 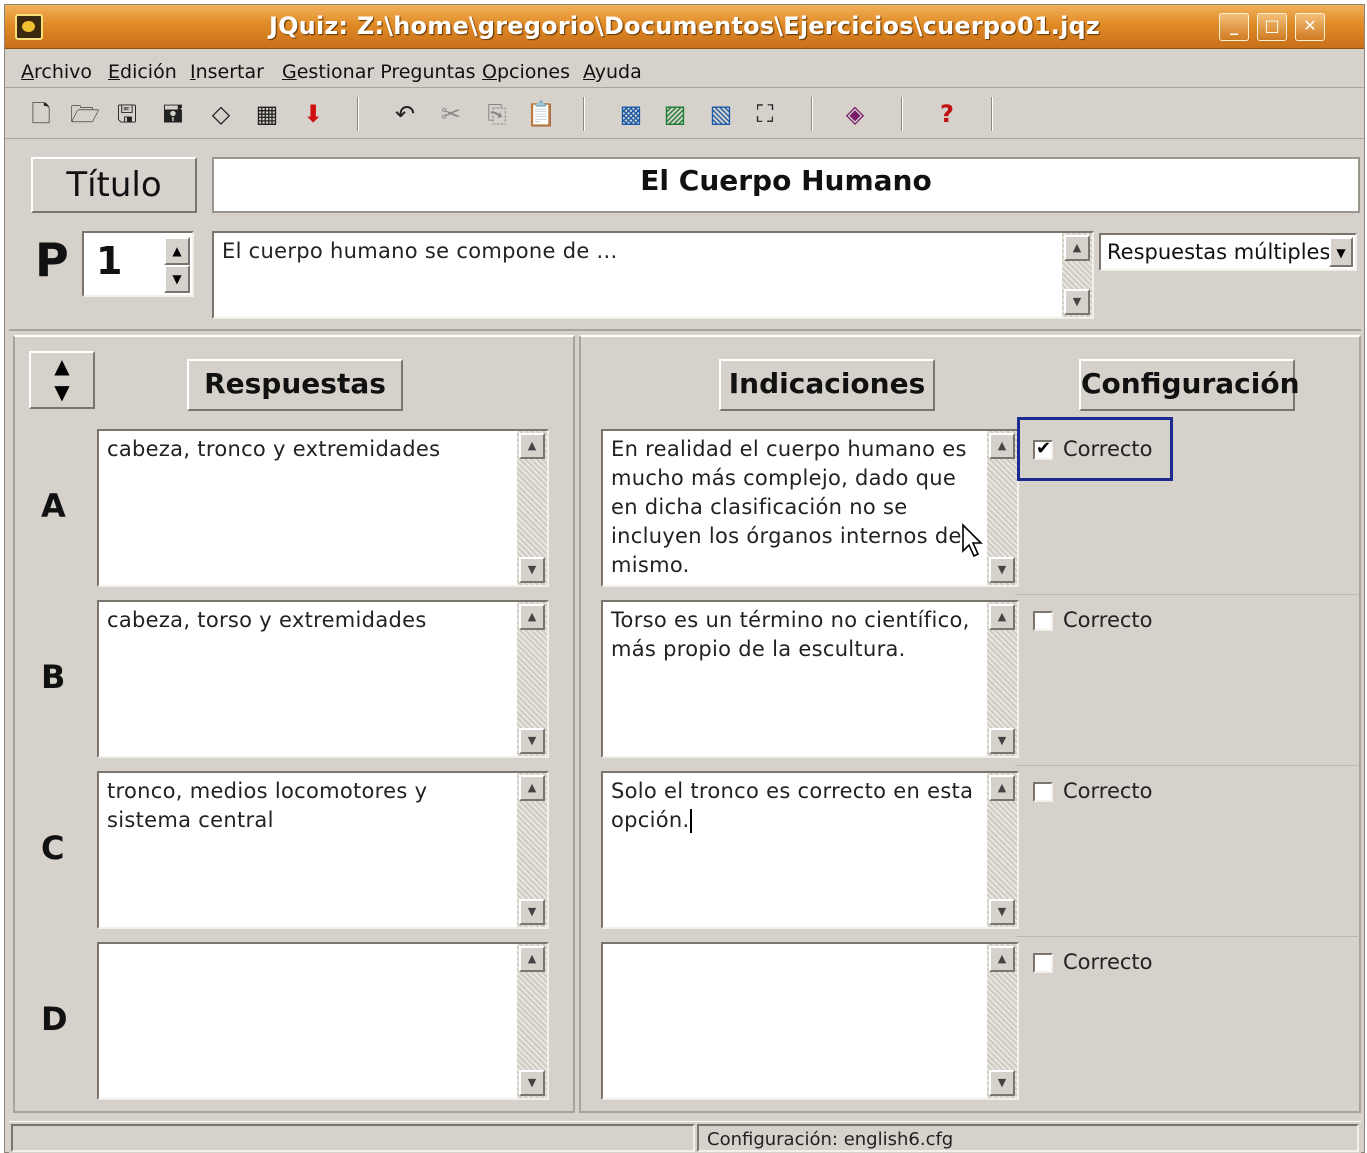 I want to click on open-folder-icon: 🗁, so click(x=85, y=114).